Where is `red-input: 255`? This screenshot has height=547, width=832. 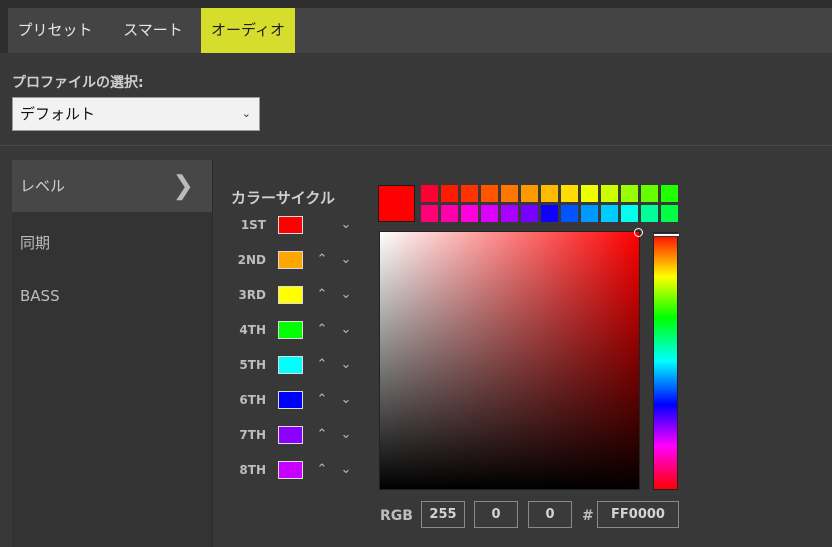 red-input: 255 is located at coordinates (443, 514).